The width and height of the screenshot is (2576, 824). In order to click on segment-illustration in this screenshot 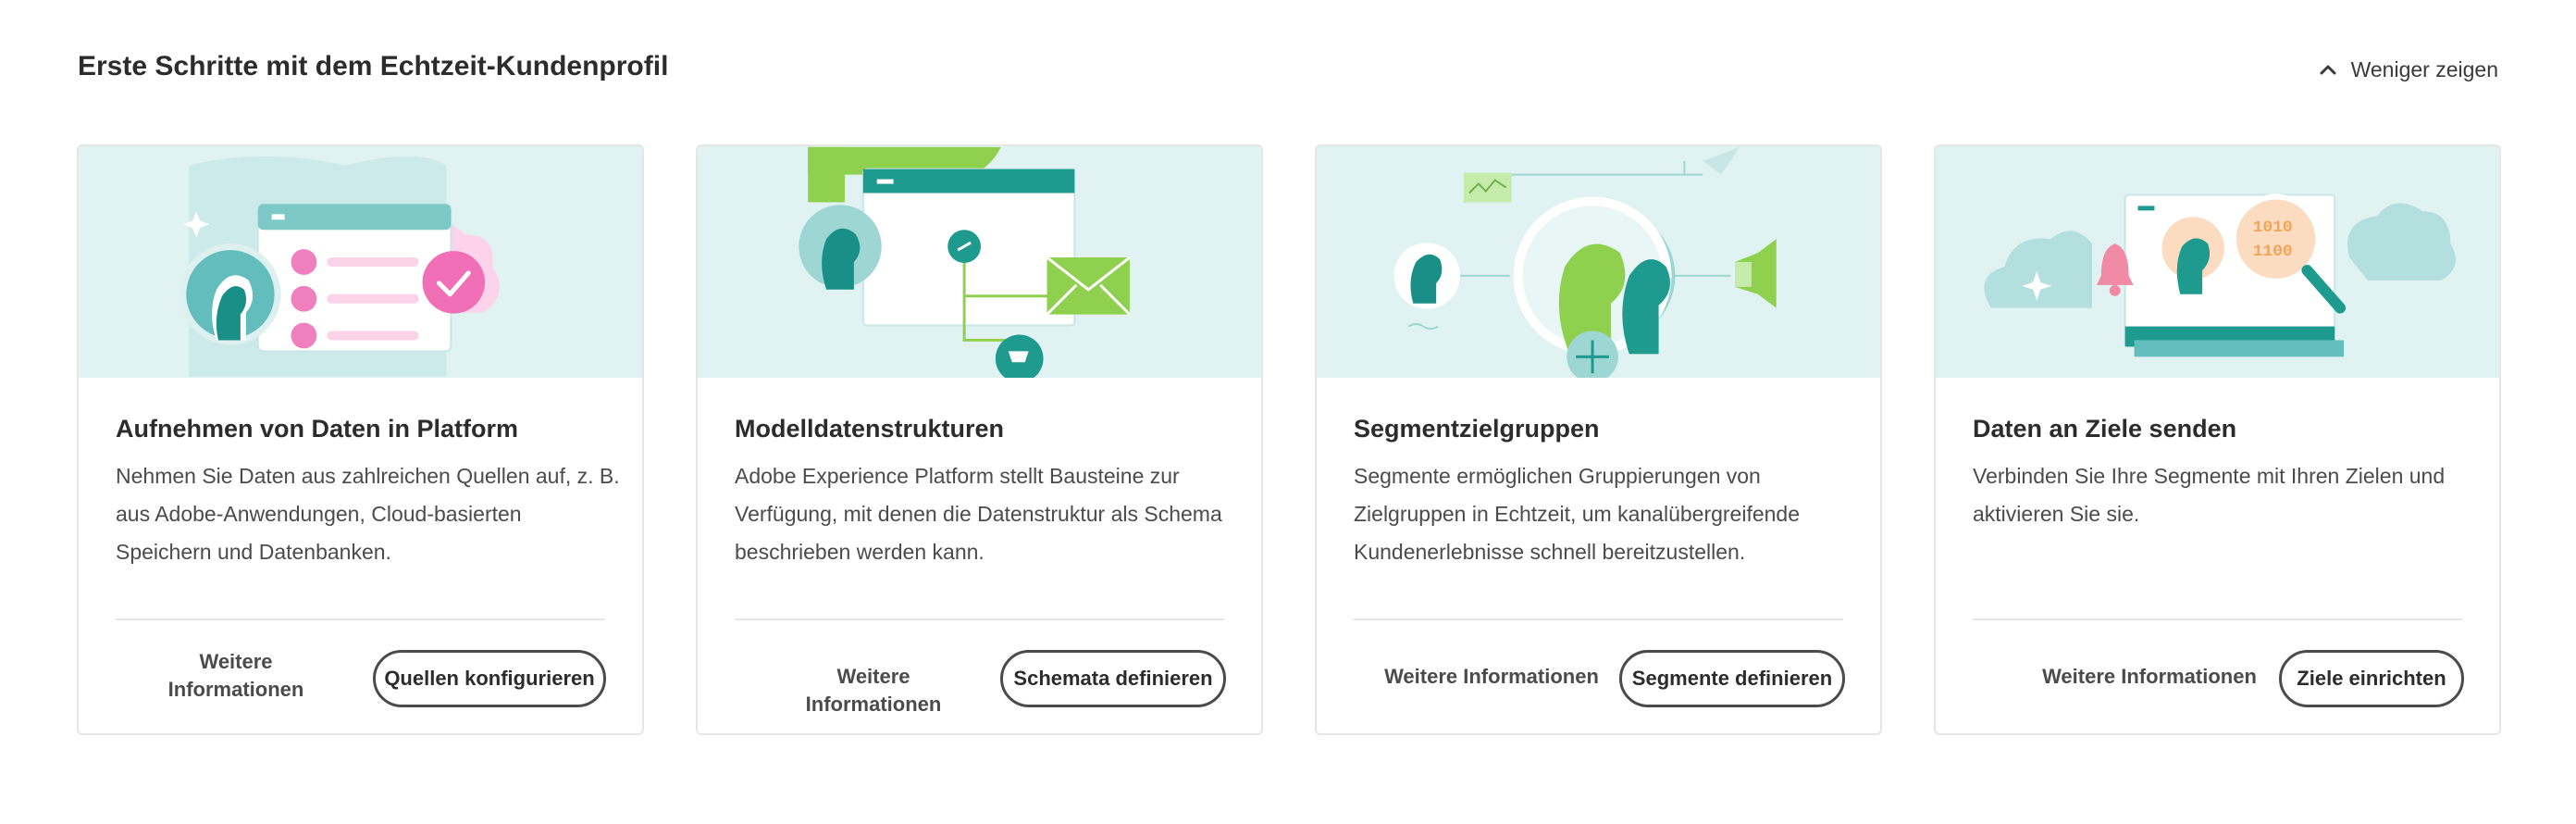, I will do `click(1599, 262)`.